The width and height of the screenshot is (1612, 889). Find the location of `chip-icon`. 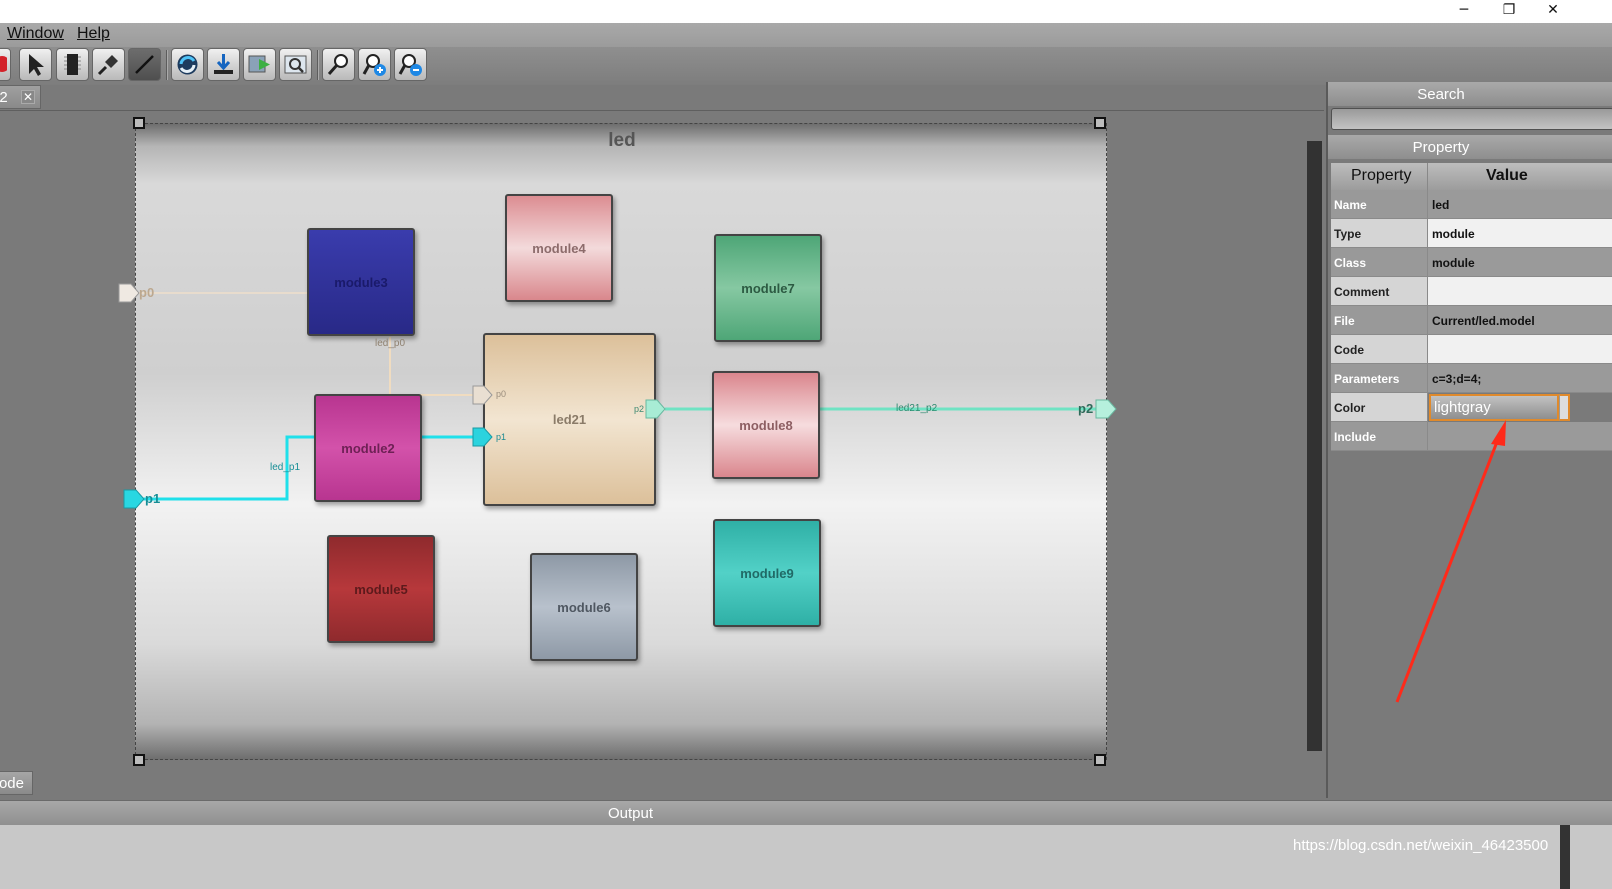

chip-icon is located at coordinates (72, 64).